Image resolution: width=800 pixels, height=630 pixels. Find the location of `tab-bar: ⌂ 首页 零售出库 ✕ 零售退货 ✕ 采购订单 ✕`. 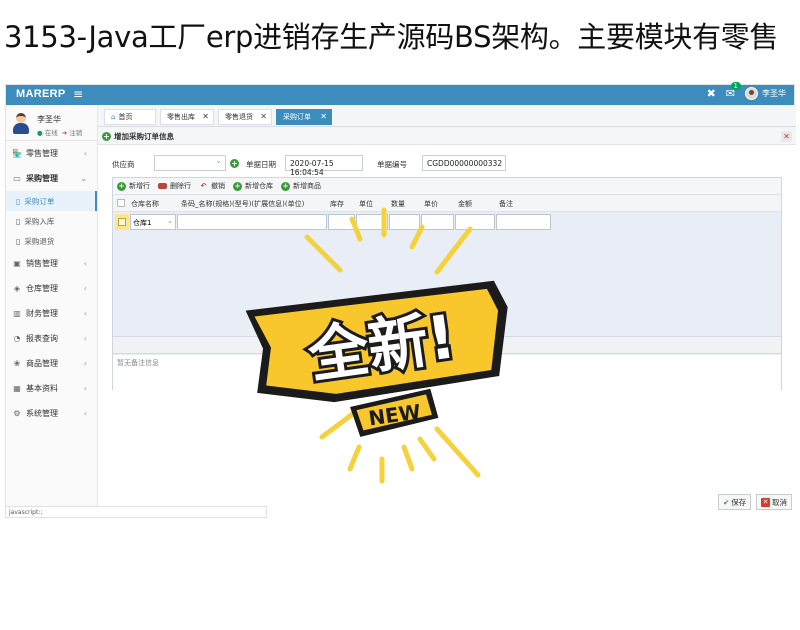

tab-bar: ⌂ 首页 零售出库 ✕ 零售退货 ✕ 采购订单 ✕ is located at coordinates (447, 116).